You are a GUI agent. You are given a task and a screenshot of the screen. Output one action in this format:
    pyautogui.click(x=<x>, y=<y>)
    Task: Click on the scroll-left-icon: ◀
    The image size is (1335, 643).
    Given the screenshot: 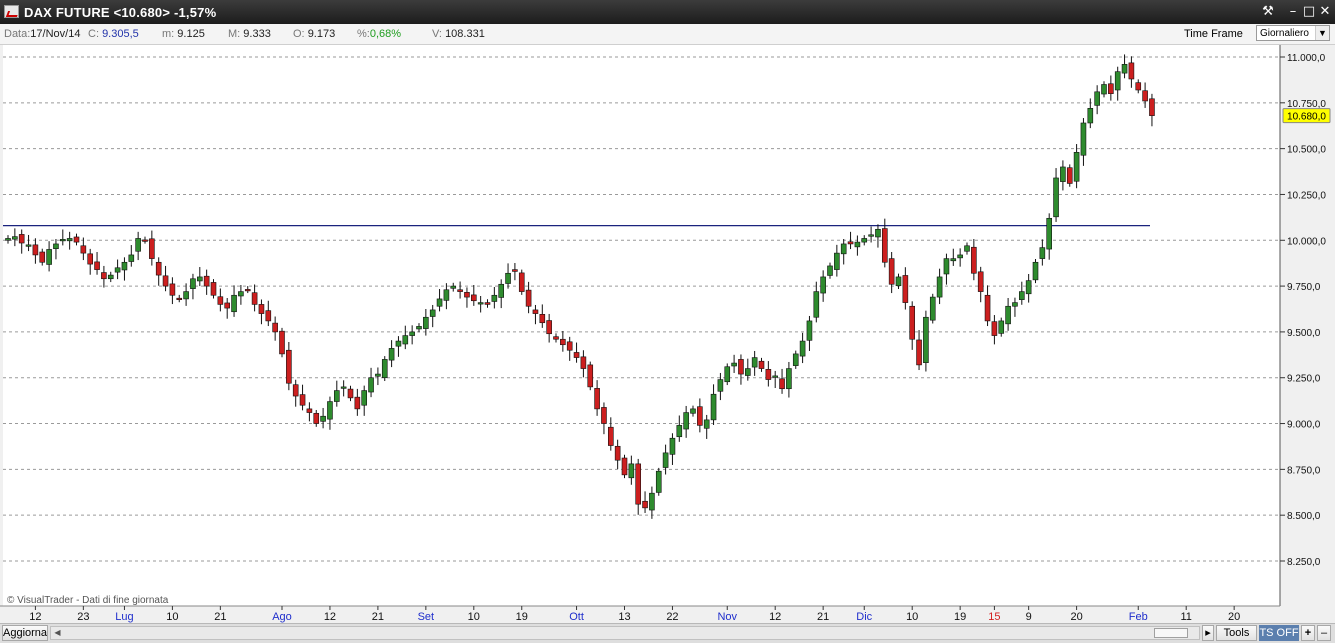 What is the action you would take?
    pyautogui.click(x=57, y=633)
    